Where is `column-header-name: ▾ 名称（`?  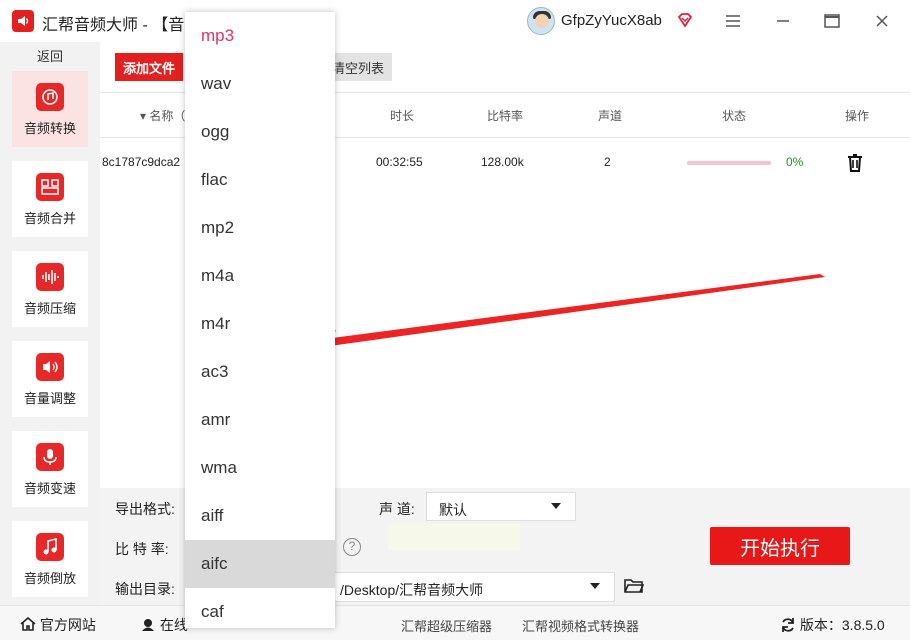
column-header-name: ▾ 名称（ is located at coordinates (162, 115).